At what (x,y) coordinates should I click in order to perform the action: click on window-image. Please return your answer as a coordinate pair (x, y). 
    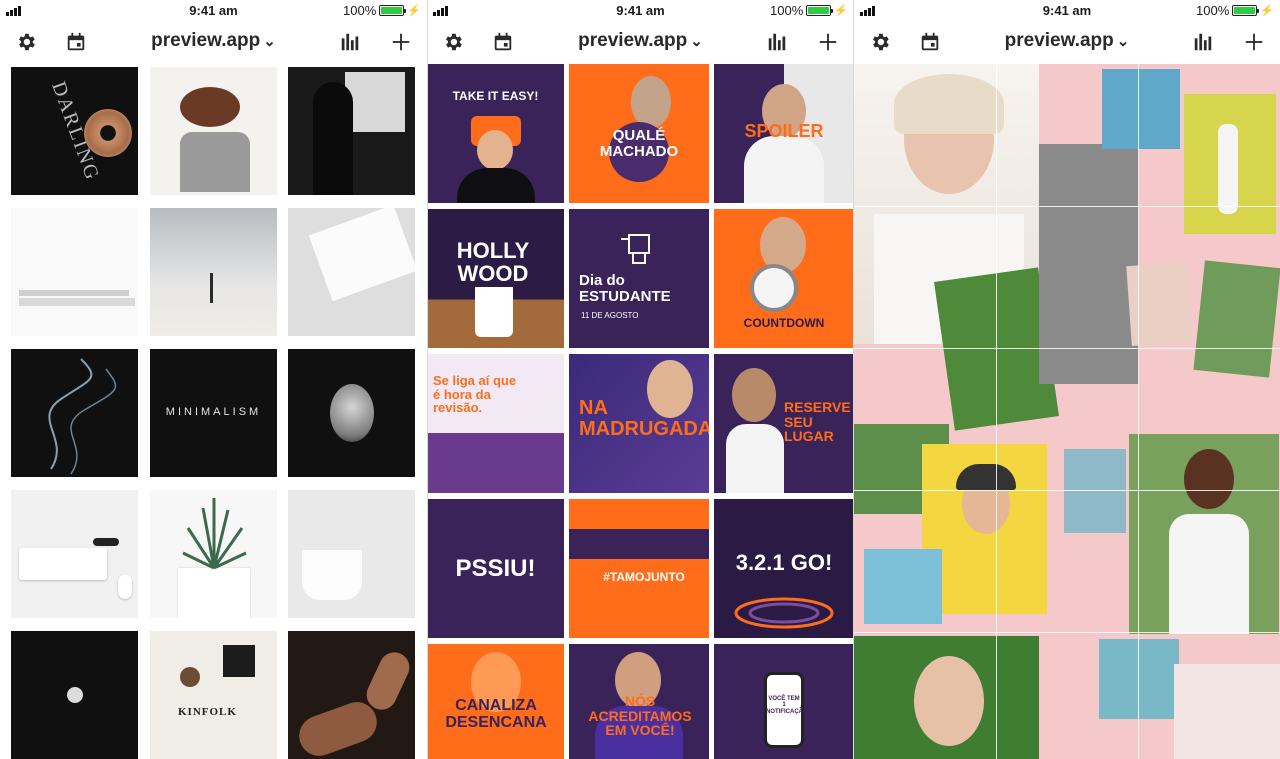
    Looking at the image, I should click on (375, 102).